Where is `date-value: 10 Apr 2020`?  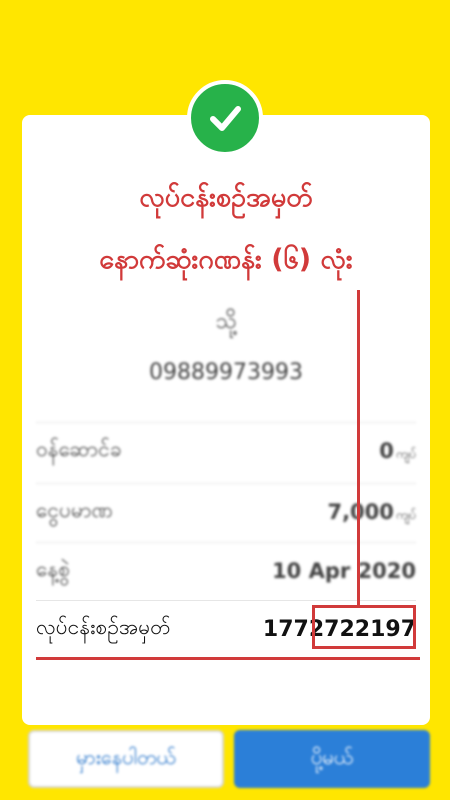
date-value: 10 Apr 2020 is located at coordinates (344, 571).